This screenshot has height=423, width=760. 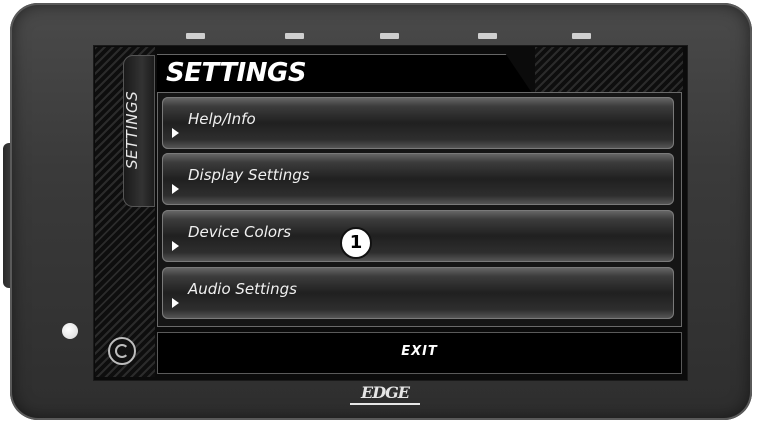 What do you see at coordinates (356, 243) in the screenshot?
I see `callout-number-badge: 1` at bounding box center [356, 243].